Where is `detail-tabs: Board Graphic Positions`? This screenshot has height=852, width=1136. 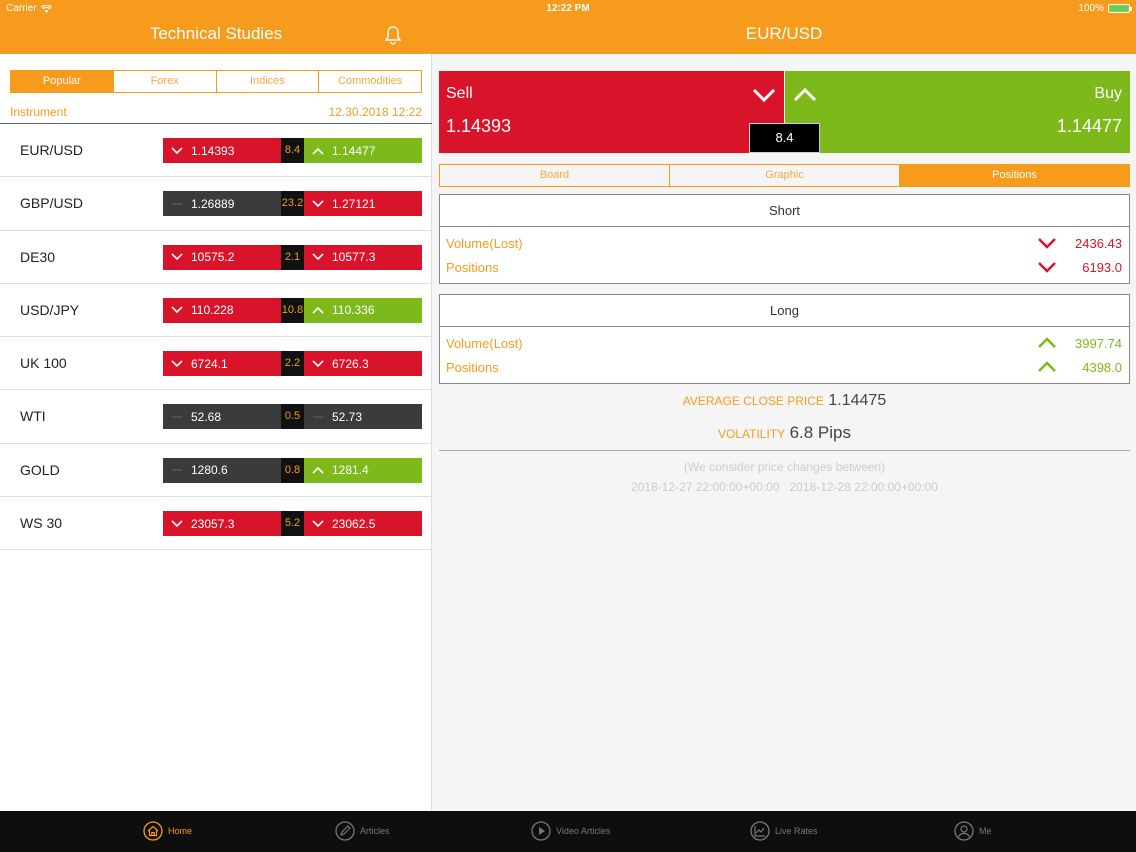
detail-tabs: Board Graphic Positions is located at coordinates (784, 175).